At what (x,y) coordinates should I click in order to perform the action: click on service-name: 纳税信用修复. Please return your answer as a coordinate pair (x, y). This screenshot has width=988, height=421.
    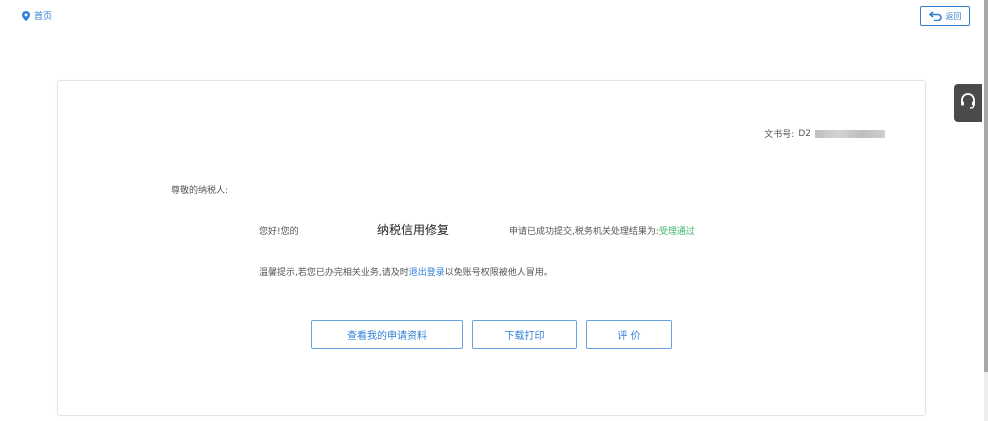
    Looking at the image, I should click on (413, 230).